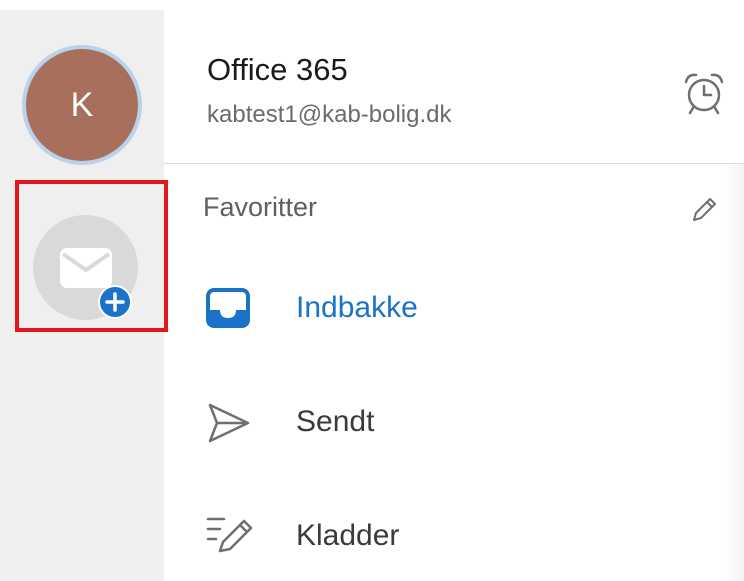  I want to click on account-avatar: K, so click(82, 105).